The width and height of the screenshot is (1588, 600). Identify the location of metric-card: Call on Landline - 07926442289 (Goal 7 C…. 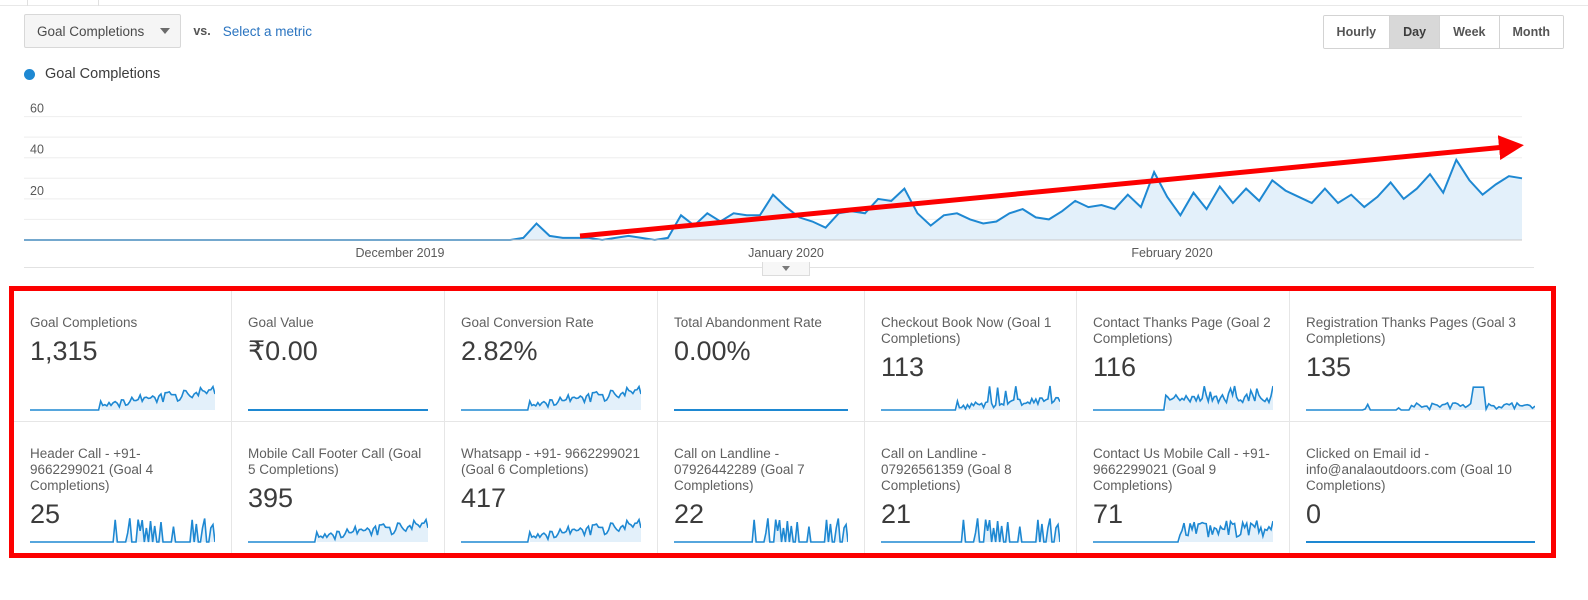
(761, 487).